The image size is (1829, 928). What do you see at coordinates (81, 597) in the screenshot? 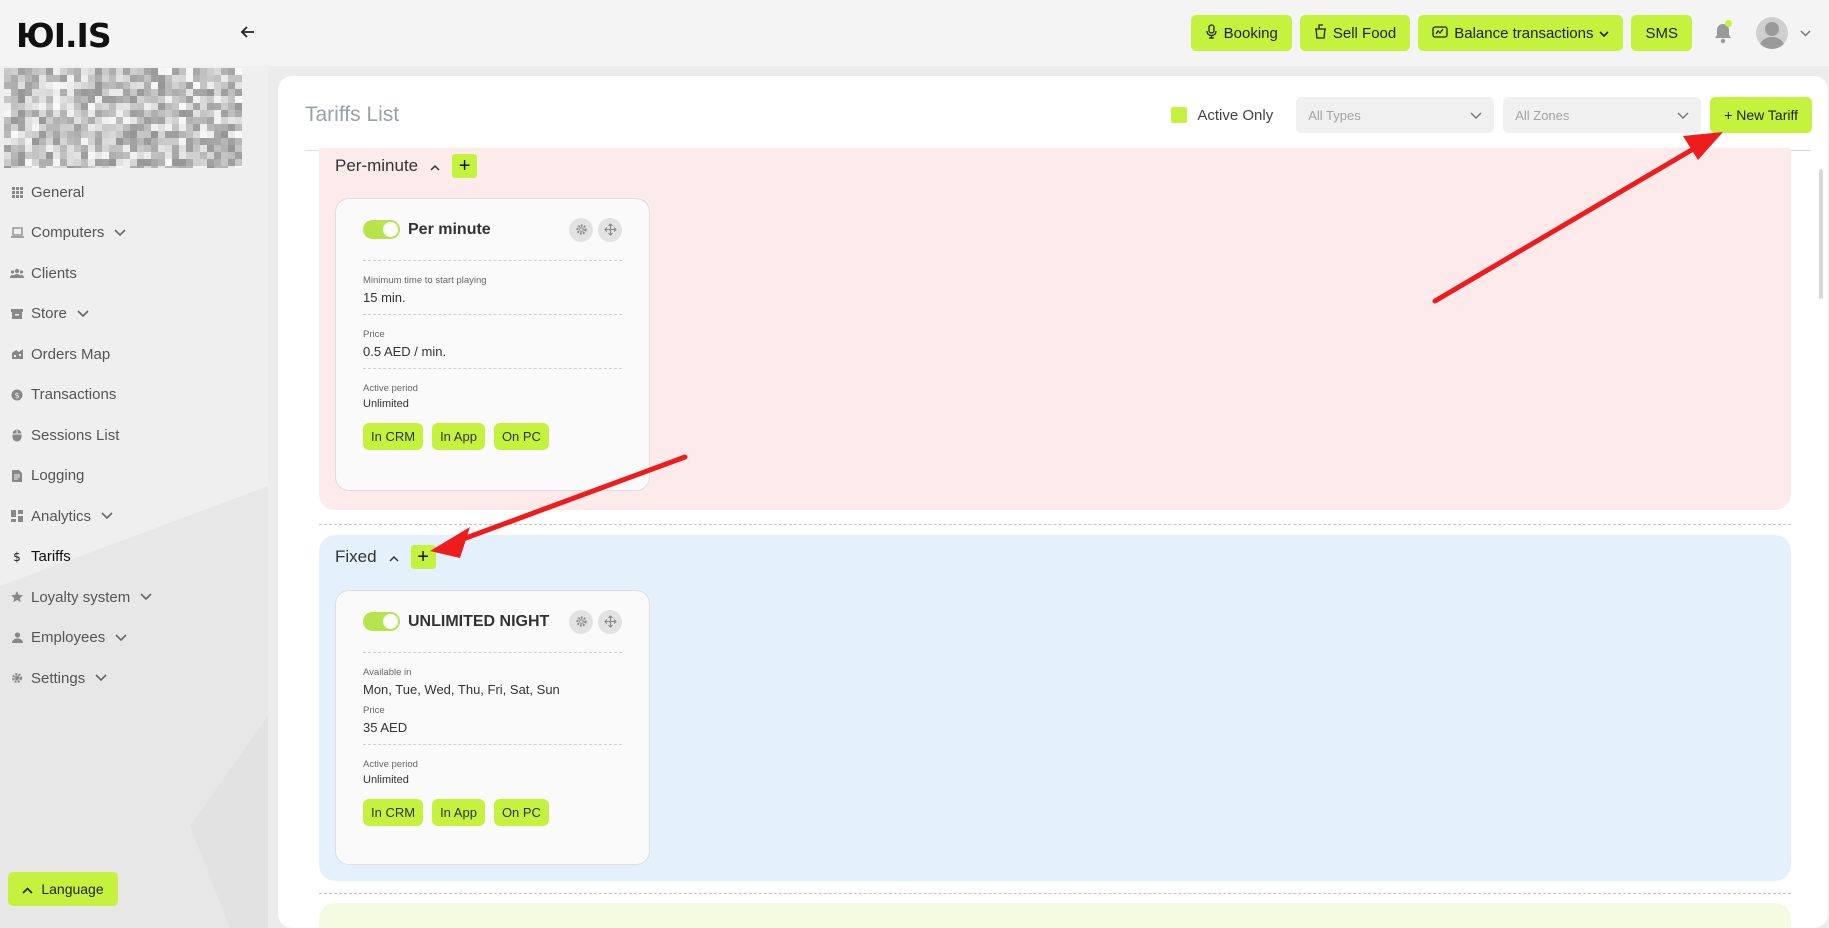
I see `sidebar-item-label: Loyalty system` at bounding box center [81, 597].